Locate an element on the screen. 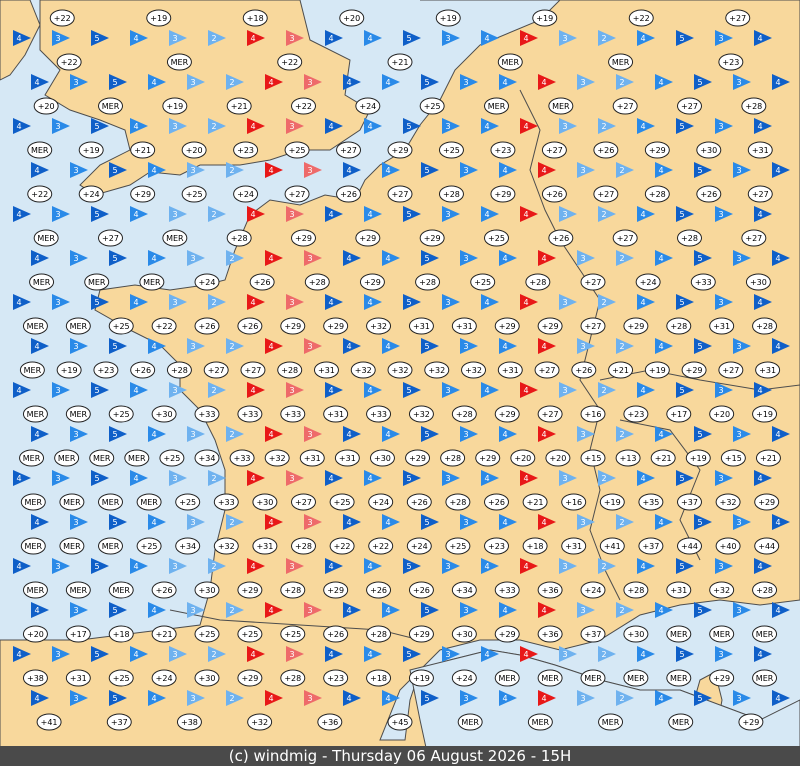 This screenshot has width=800, height=766. station-marker: +22 is located at coordinates (69, 62).